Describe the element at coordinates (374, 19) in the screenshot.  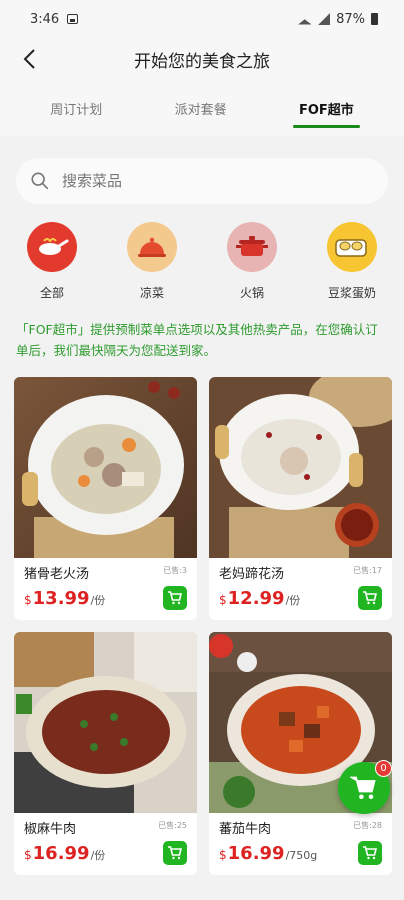
I see `battery-icon` at that location.